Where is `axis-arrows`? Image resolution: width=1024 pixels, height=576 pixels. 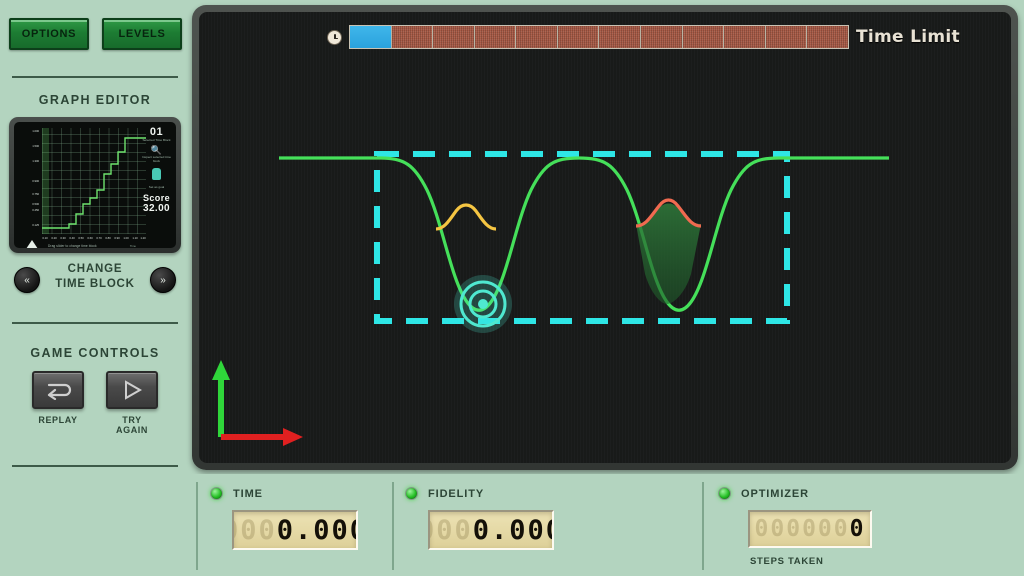
axis-arrows is located at coordinates (257, 403).